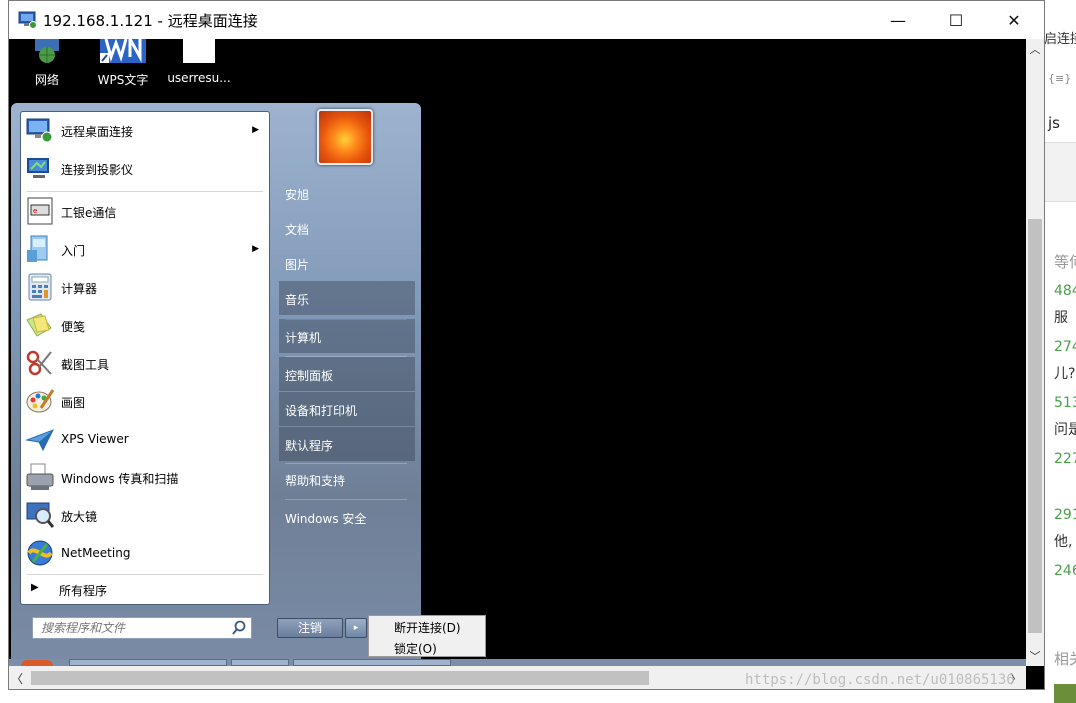 The width and height of the screenshot is (1076, 703). I want to click on right-item-control-panel: 控制面板, so click(347, 374).